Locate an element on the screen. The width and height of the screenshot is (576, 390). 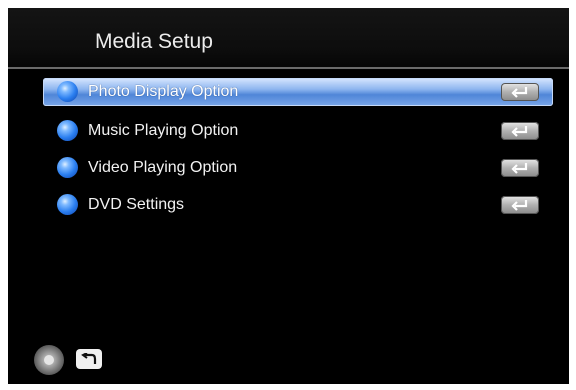
menu-item-photo-display: Photo Display Option is located at coordinates (298, 92).